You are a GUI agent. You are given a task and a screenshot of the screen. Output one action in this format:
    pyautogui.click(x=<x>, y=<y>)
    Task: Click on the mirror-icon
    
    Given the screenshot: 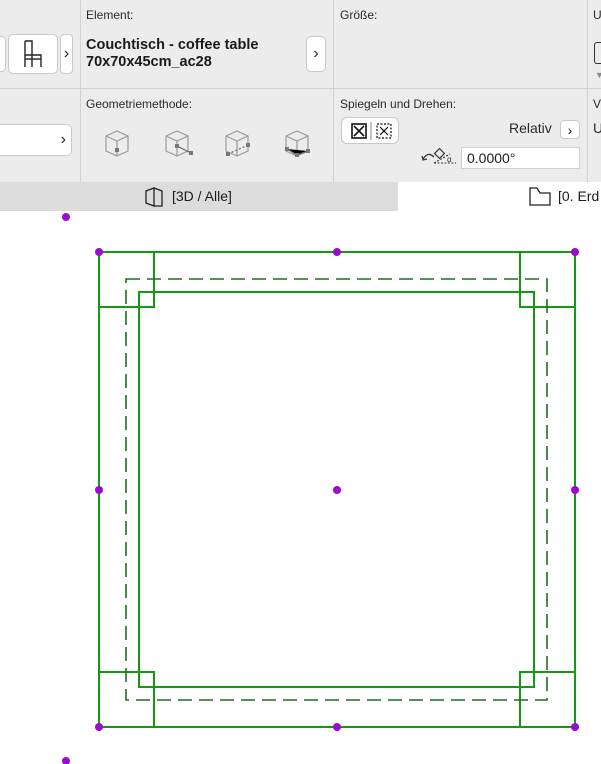 What is the action you would take?
    pyautogui.click(x=371, y=130)
    